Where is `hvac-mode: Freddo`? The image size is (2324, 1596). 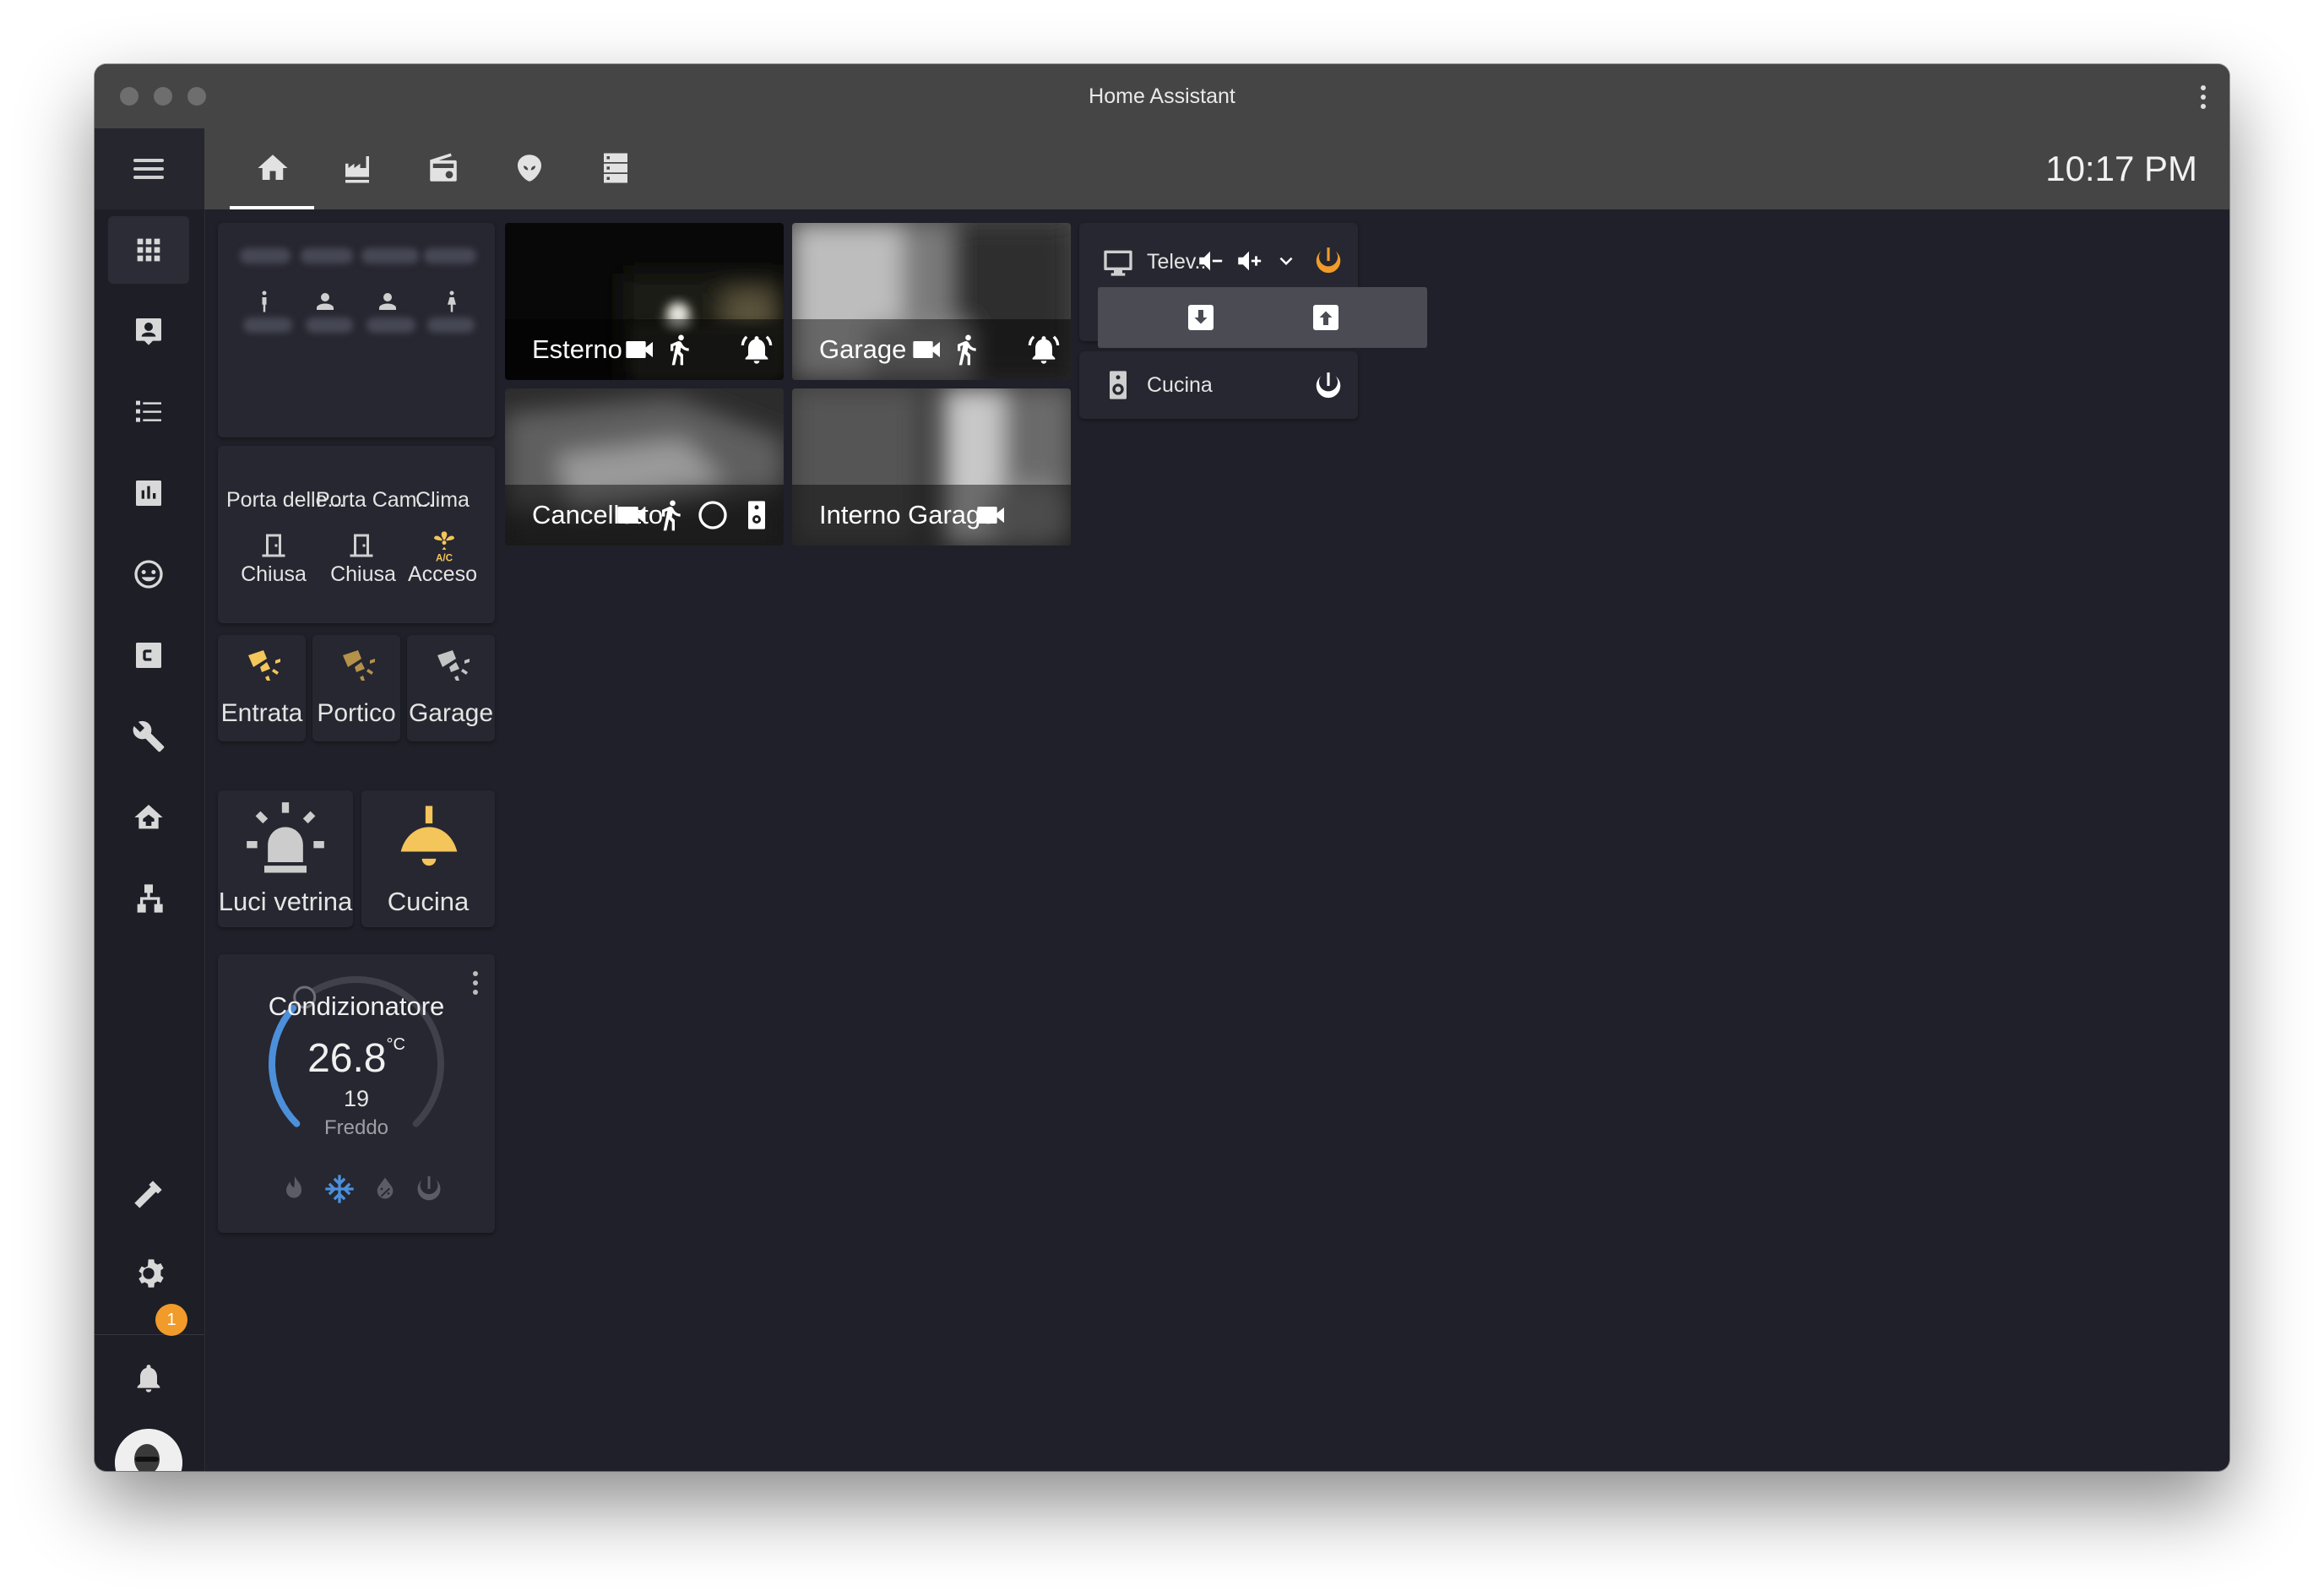 hvac-mode: Freddo is located at coordinates (356, 1127).